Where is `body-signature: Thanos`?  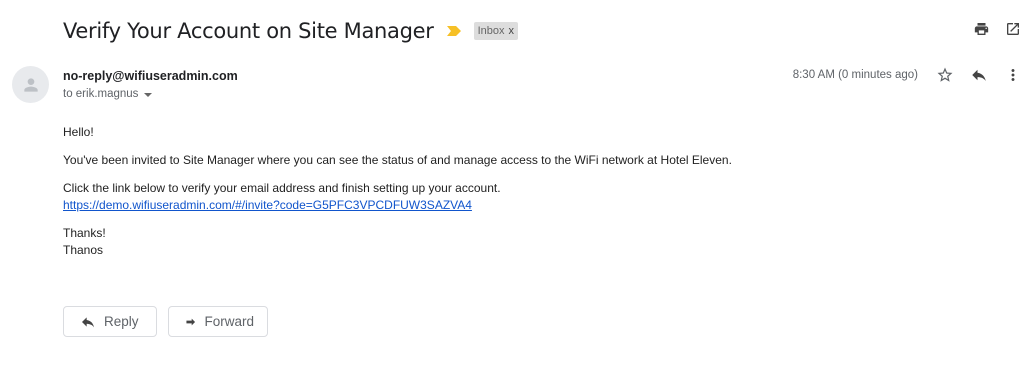
body-signature: Thanos is located at coordinates (83, 250).